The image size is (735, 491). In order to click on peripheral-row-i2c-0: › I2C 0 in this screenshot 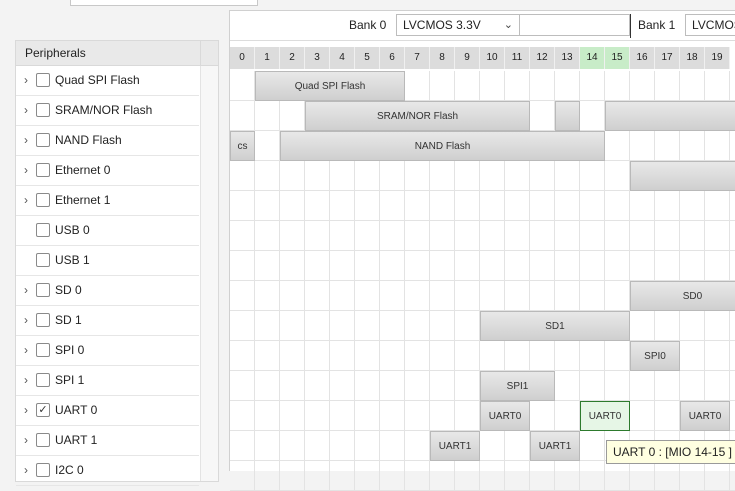, I will do `click(107, 471)`.